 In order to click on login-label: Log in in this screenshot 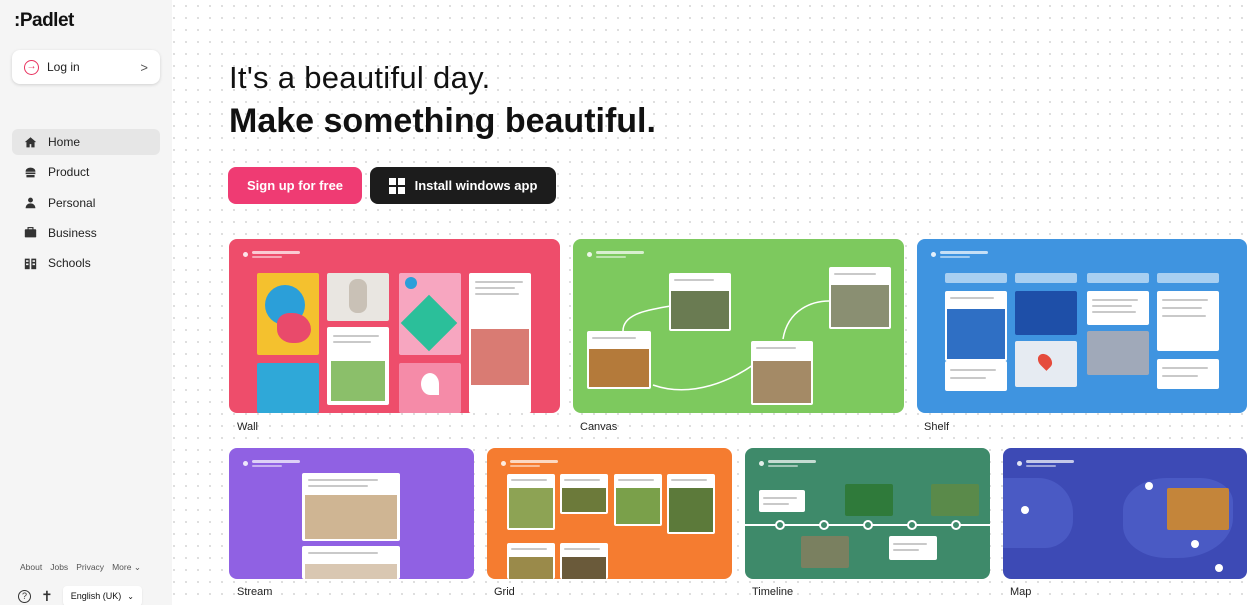, I will do `click(63, 67)`.